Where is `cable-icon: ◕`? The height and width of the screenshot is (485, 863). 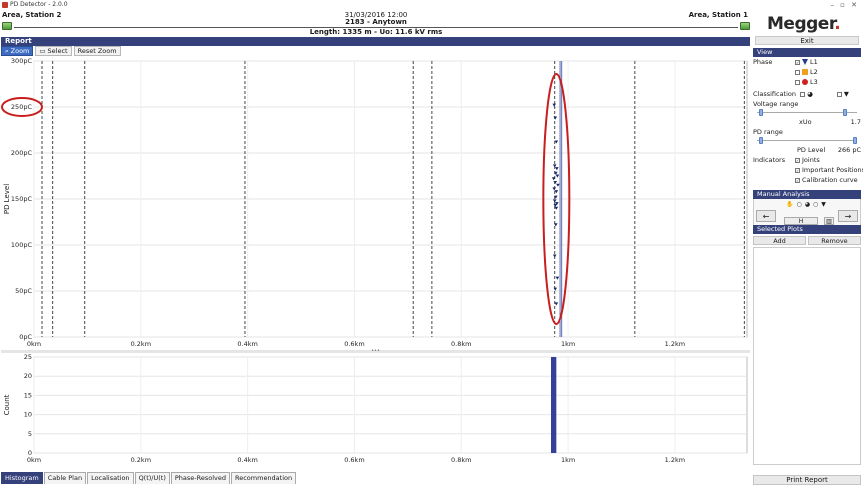 cable-icon: ◕ is located at coordinates (810, 94).